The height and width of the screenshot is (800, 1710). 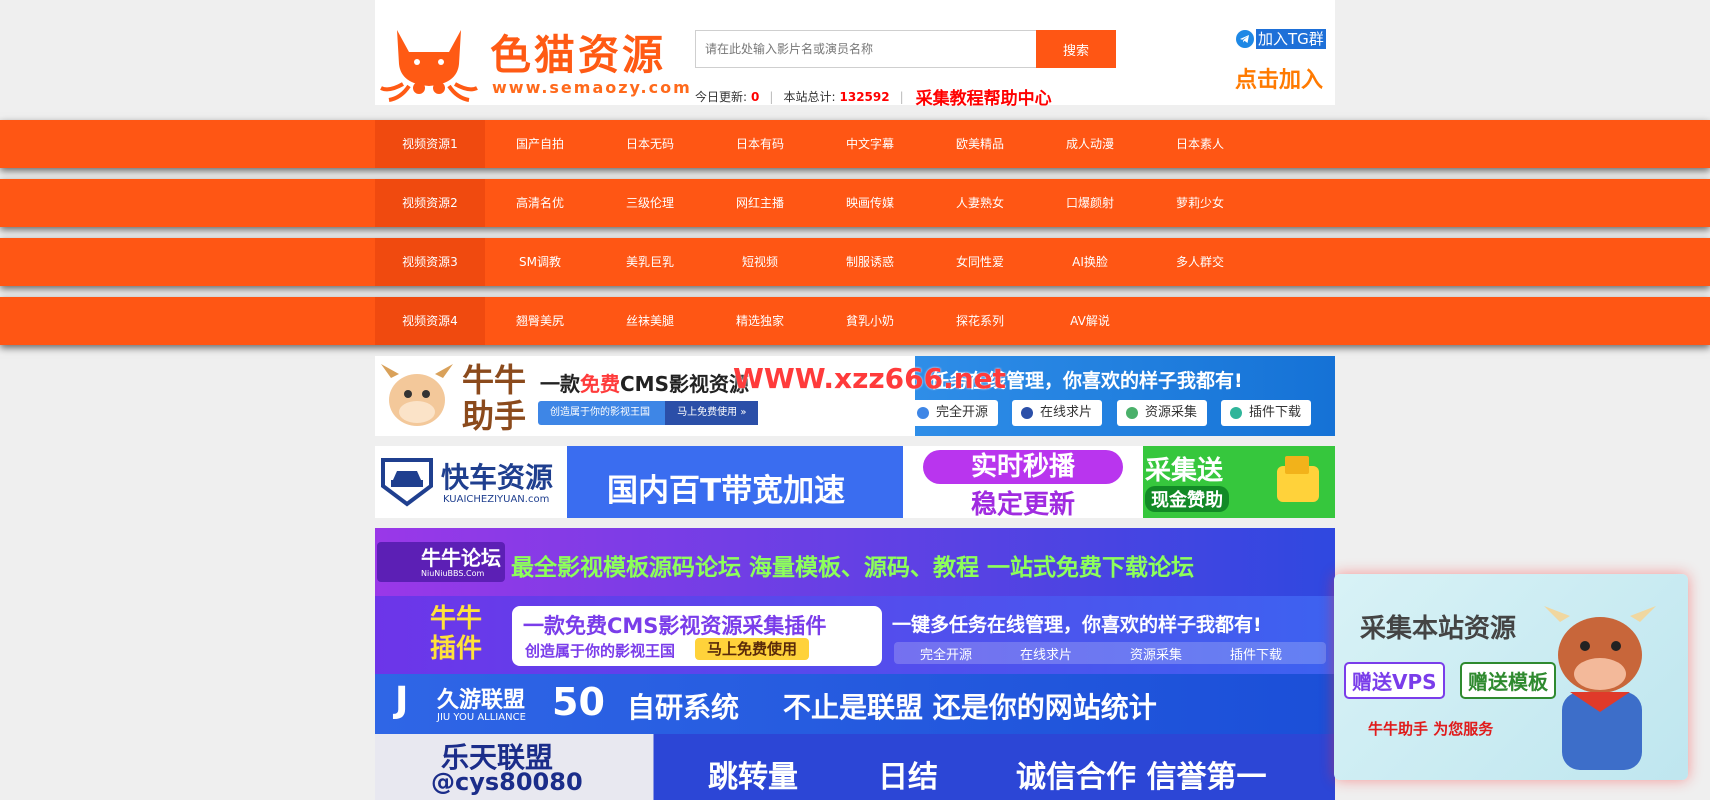 I want to click on nav-item: 日本无码, so click(x=650, y=144).